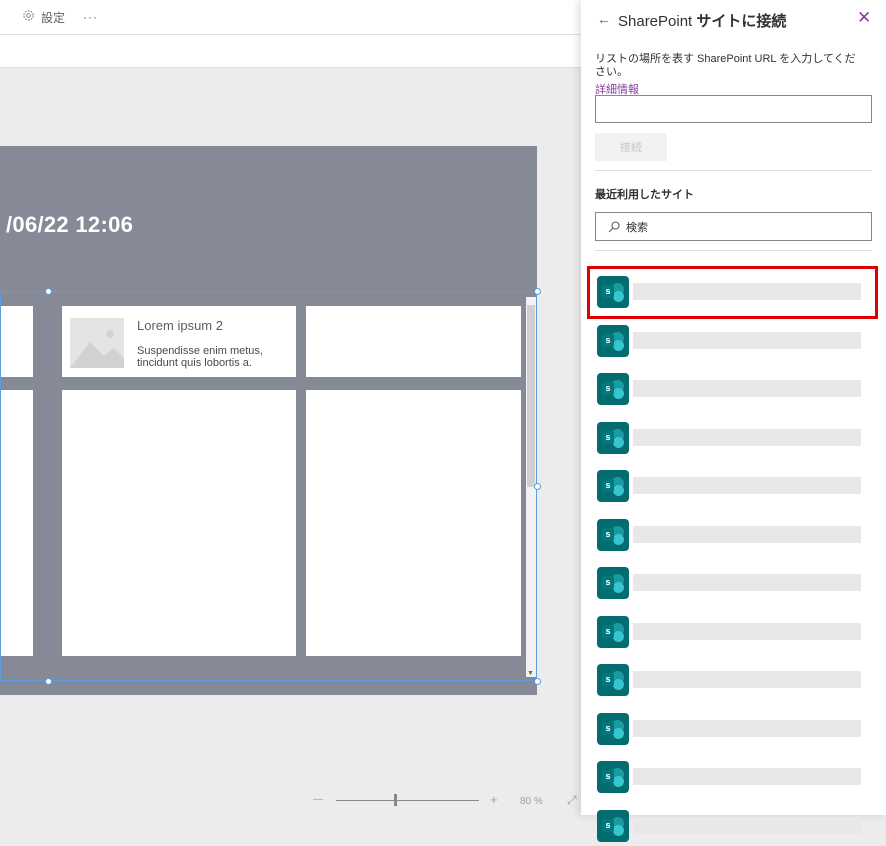 This screenshot has height=846, width=886. Describe the element at coordinates (90, 17) in the screenshot. I see `more-options-button: ···` at that location.